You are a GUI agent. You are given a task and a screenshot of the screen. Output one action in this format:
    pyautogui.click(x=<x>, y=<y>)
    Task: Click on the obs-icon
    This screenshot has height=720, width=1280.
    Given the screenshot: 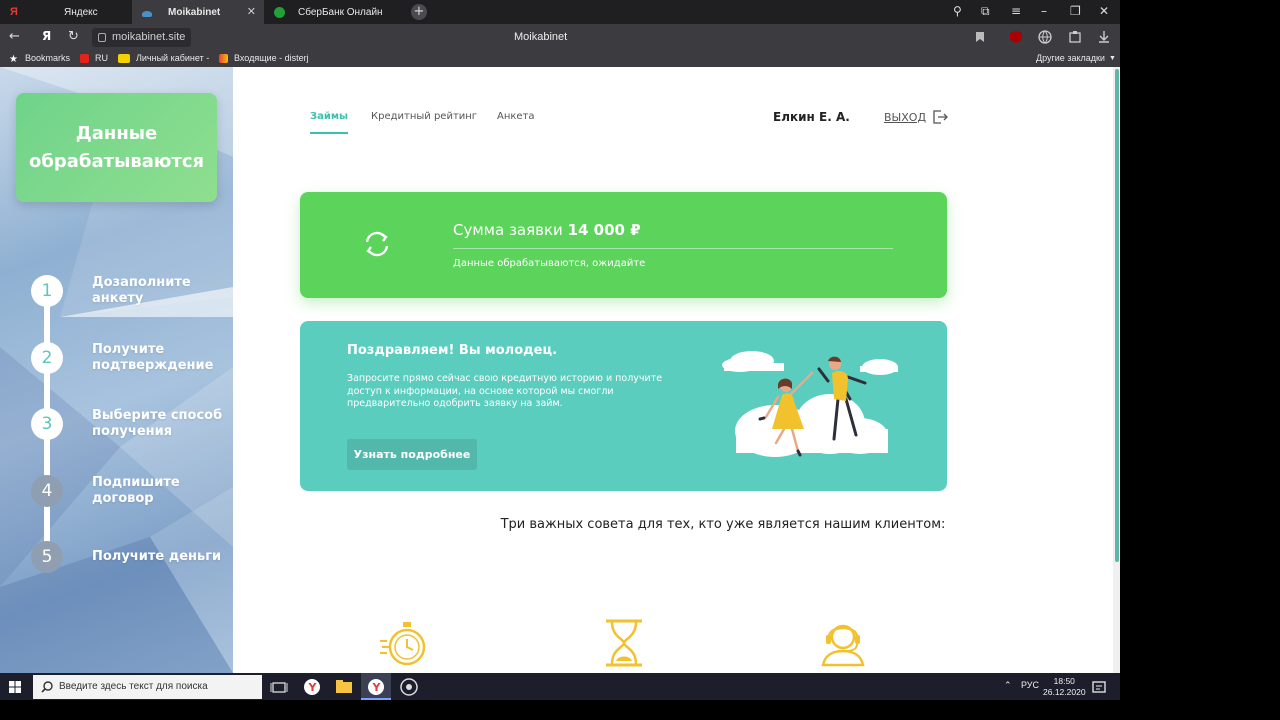 What is the action you would take?
    pyautogui.click(x=409, y=687)
    